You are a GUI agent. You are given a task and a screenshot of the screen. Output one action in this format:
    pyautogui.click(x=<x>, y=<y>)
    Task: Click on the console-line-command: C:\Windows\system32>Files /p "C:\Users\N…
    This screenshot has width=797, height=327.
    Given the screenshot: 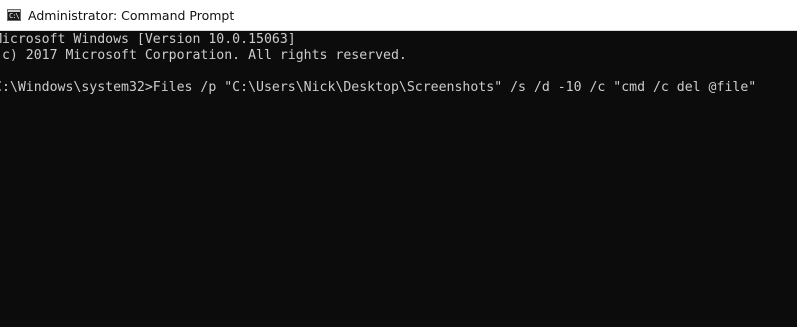 What is the action you would take?
    pyautogui.click(x=378, y=88)
    